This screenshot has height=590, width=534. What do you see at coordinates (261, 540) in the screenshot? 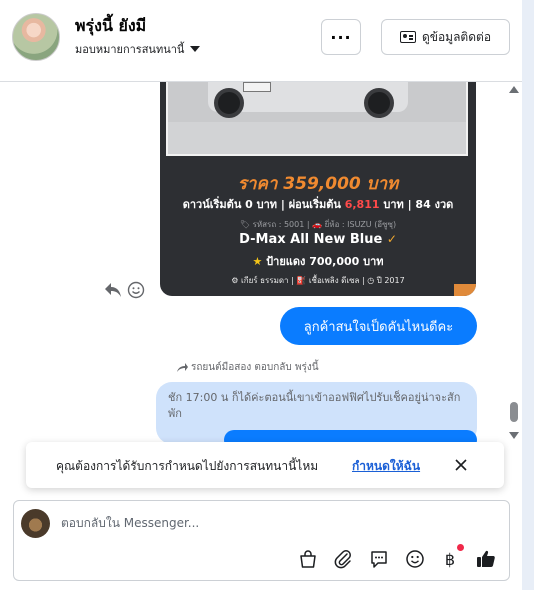
I see `message-composer: ฿` at bounding box center [261, 540].